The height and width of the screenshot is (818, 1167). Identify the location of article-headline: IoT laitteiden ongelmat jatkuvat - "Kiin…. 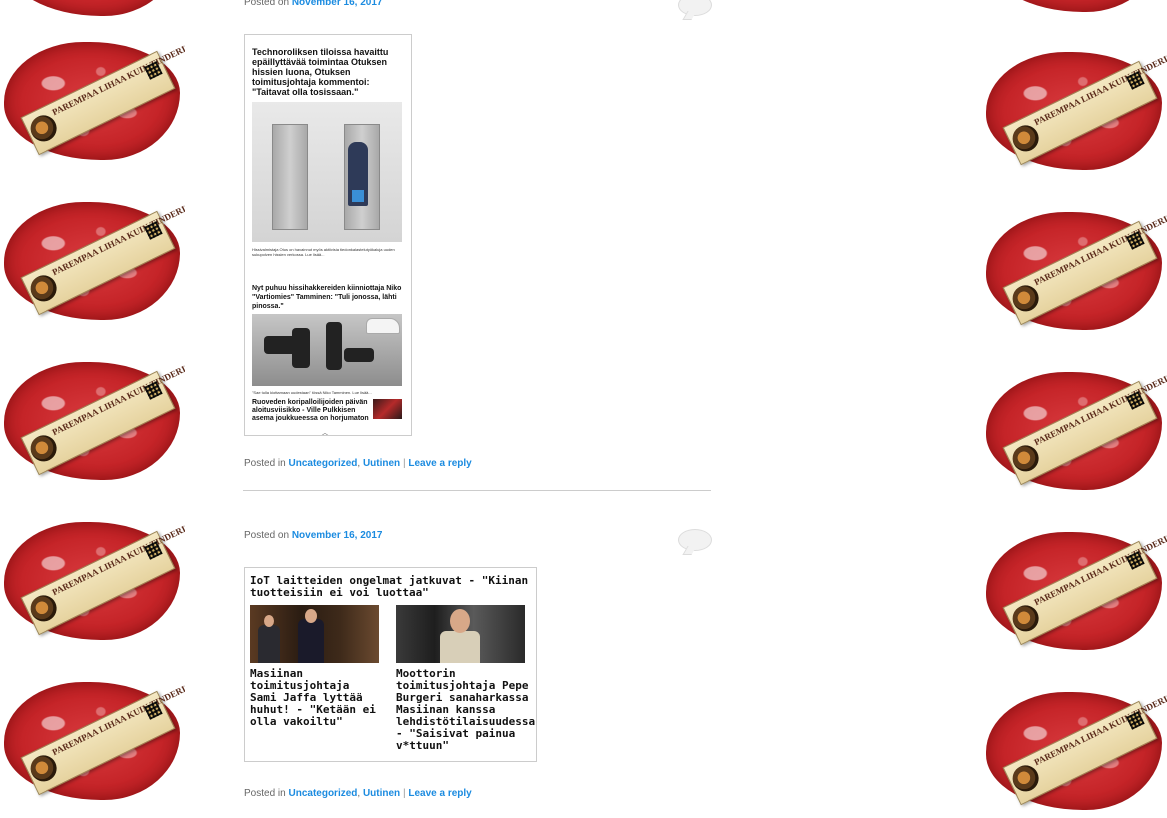
(389, 586).